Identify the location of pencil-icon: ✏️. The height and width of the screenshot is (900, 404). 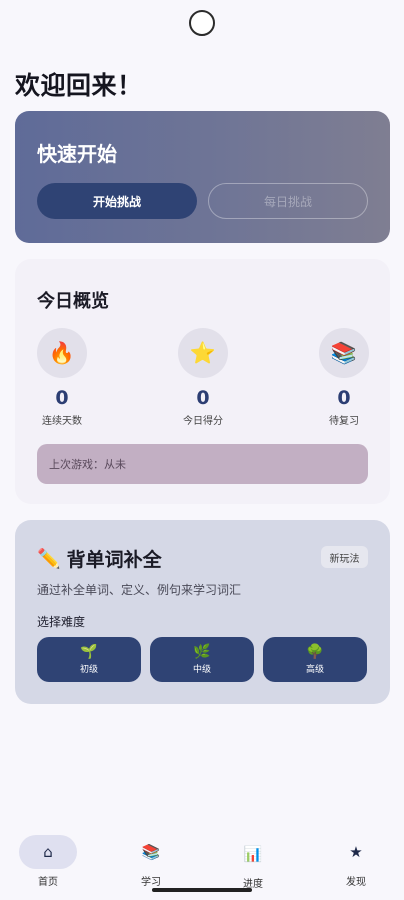
(49, 559).